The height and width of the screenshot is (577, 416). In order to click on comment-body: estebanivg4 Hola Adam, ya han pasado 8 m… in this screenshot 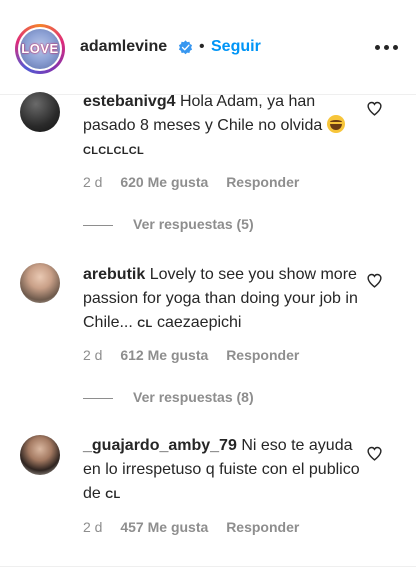, I will do `click(223, 126)`.